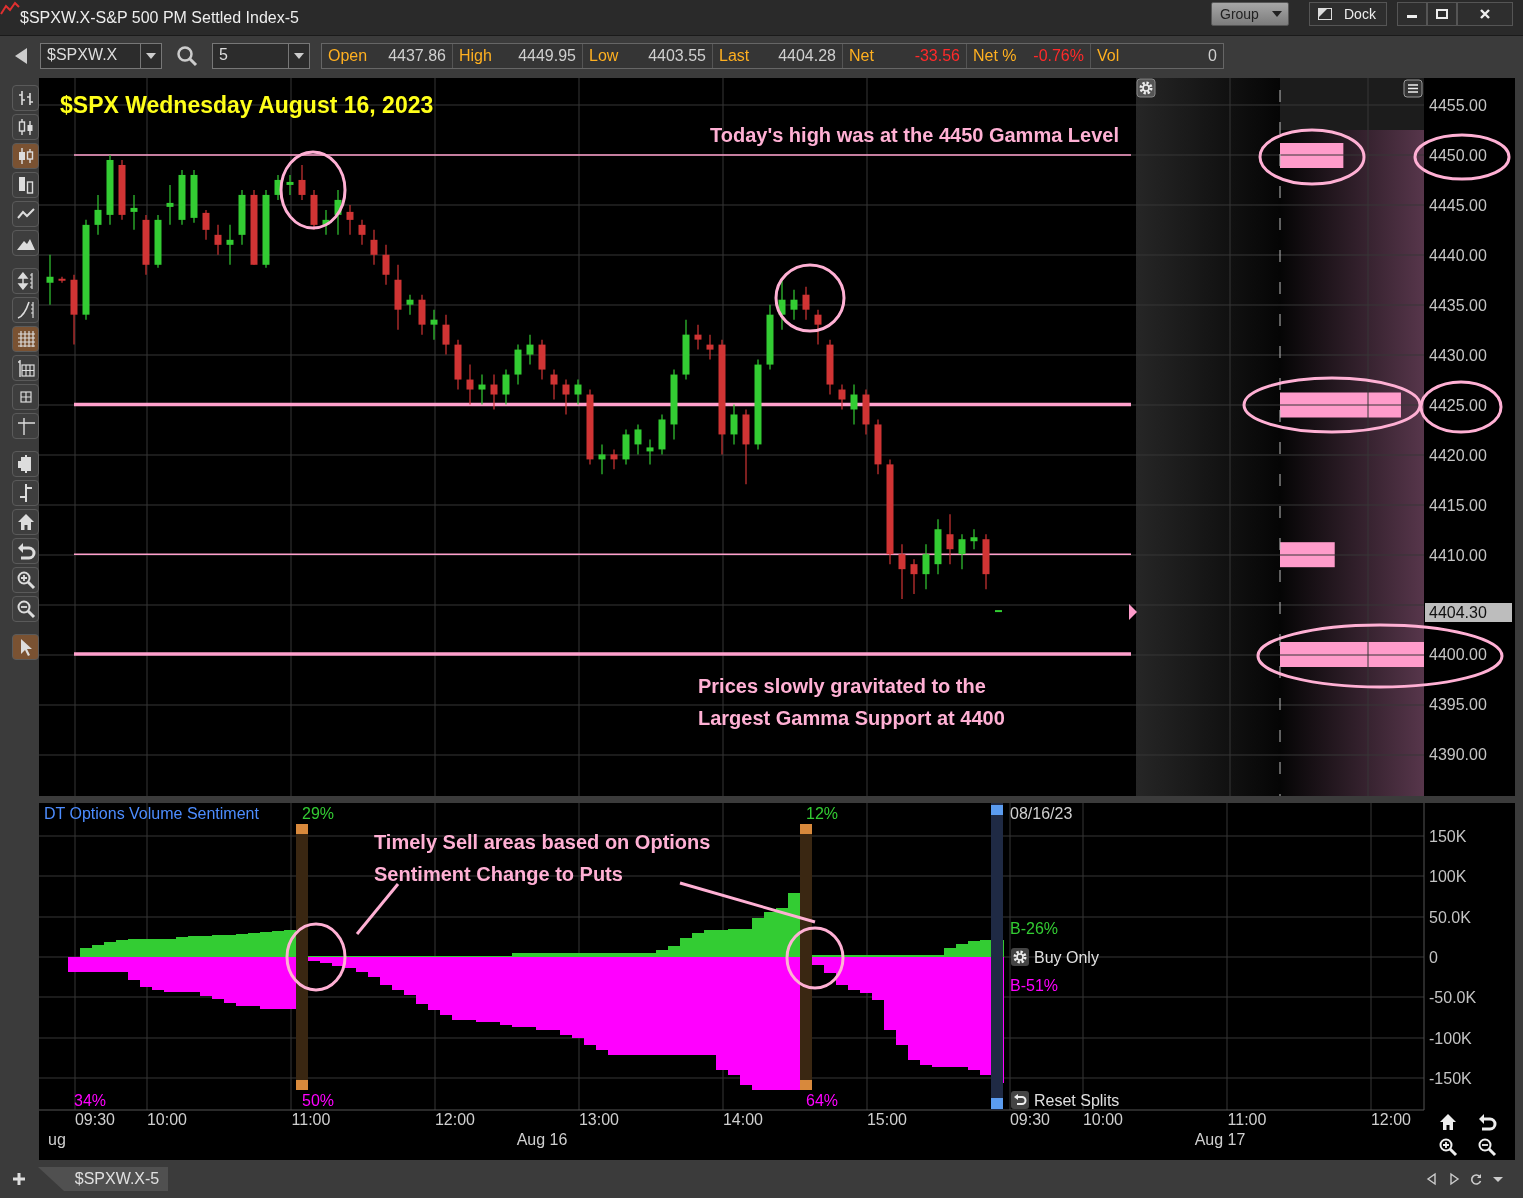 The height and width of the screenshot is (1198, 1523). Describe the element at coordinates (1433, 957) in the screenshot. I see `volume-axis-label: 0` at that location.